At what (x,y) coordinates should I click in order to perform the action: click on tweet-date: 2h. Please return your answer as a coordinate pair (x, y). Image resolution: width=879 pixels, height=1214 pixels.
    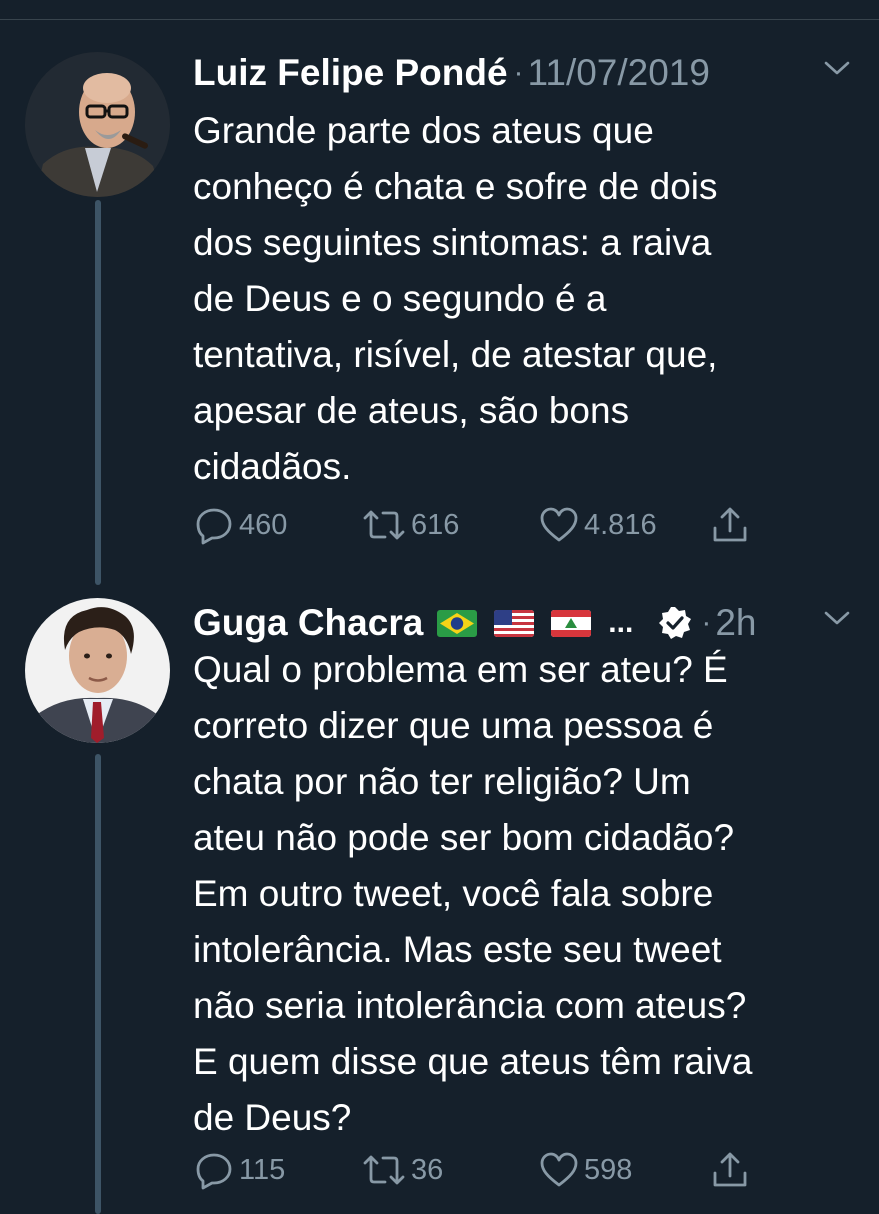
    Looking at the image, I should click on (735, 623).